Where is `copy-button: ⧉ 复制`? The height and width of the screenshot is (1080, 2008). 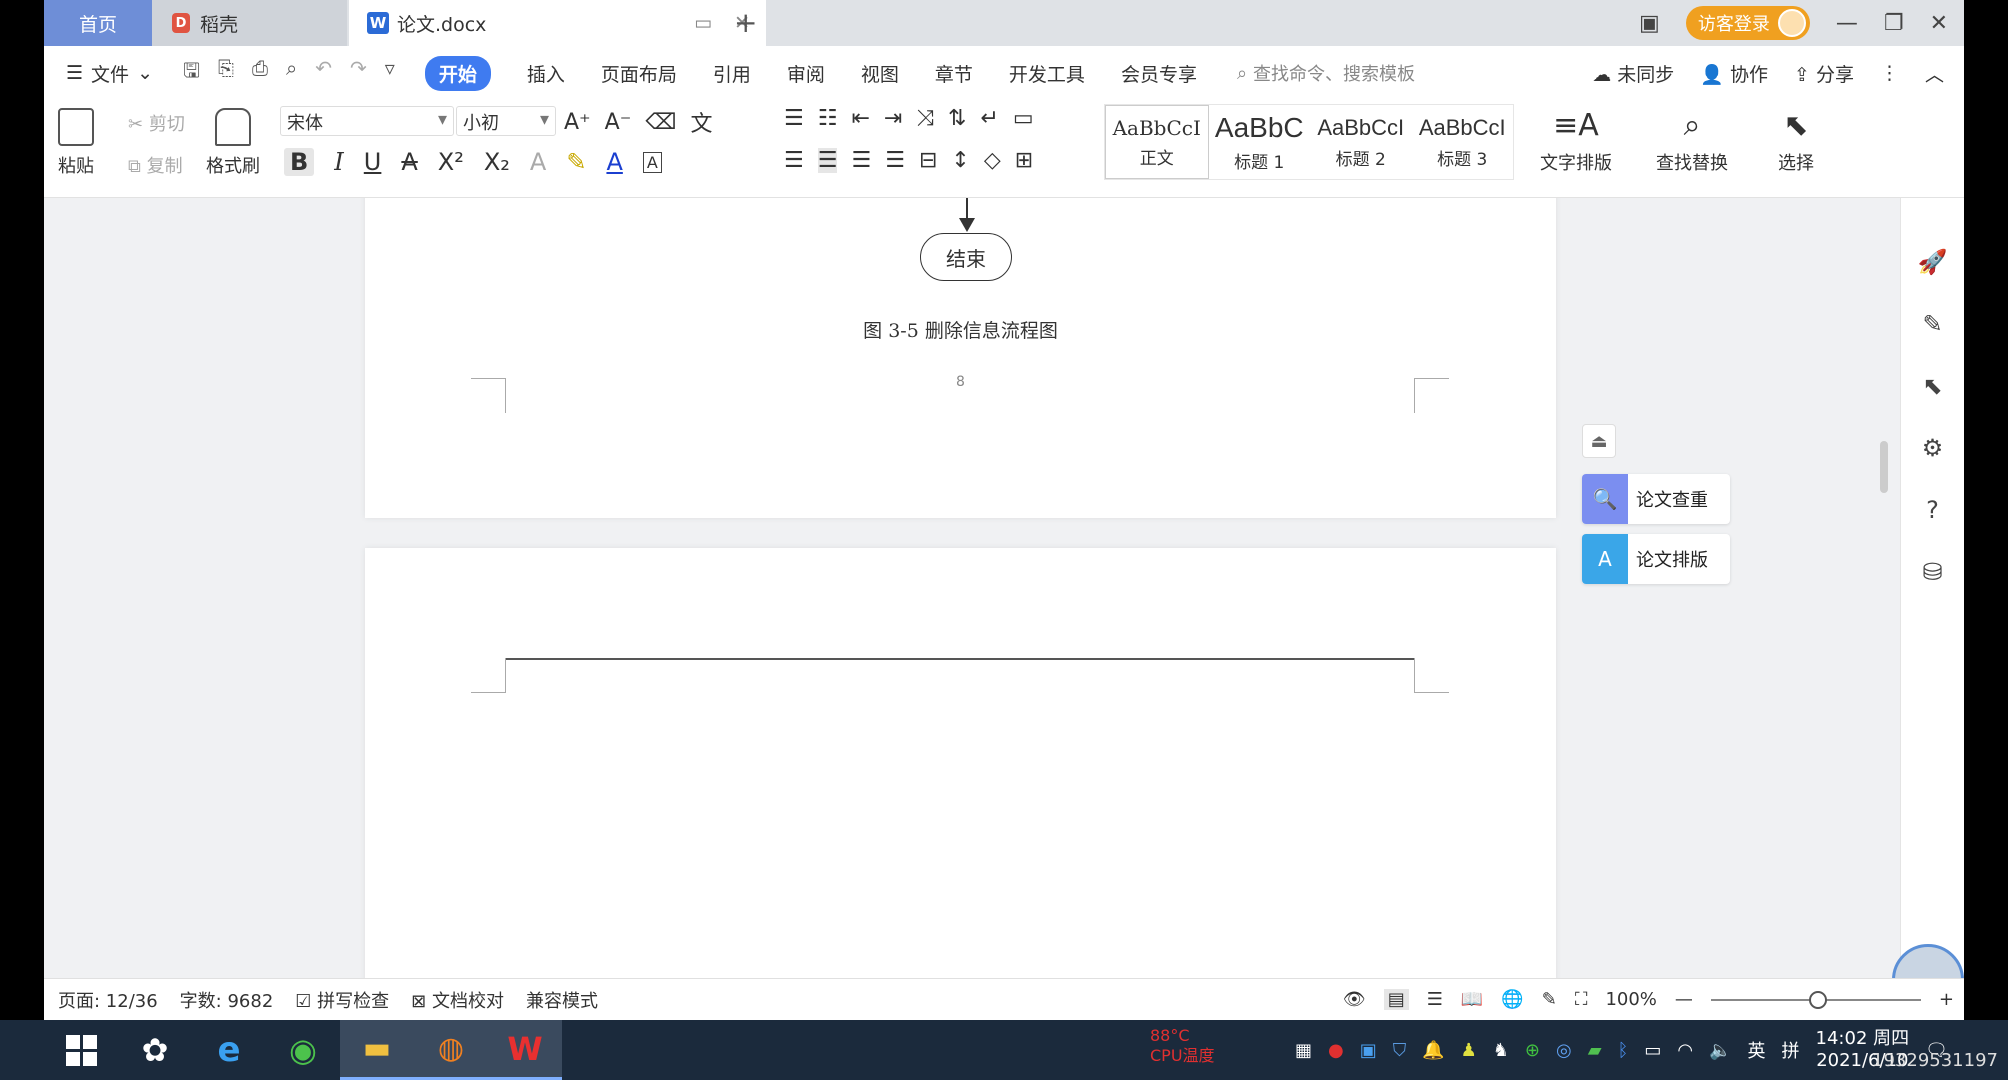
copy-button: ⧉ 复制 is located at coordinates (155, 165).